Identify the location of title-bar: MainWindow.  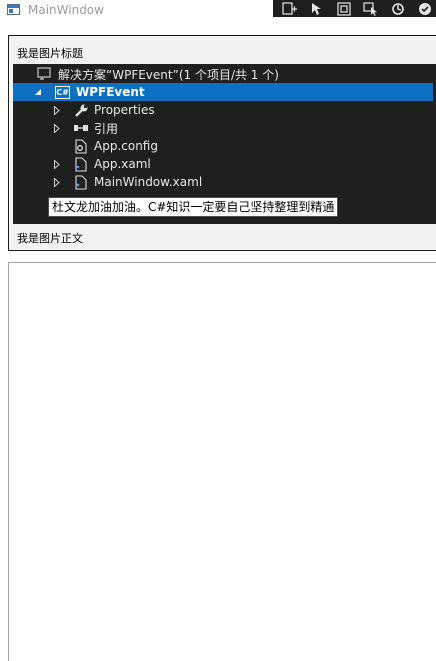
(218, 11).